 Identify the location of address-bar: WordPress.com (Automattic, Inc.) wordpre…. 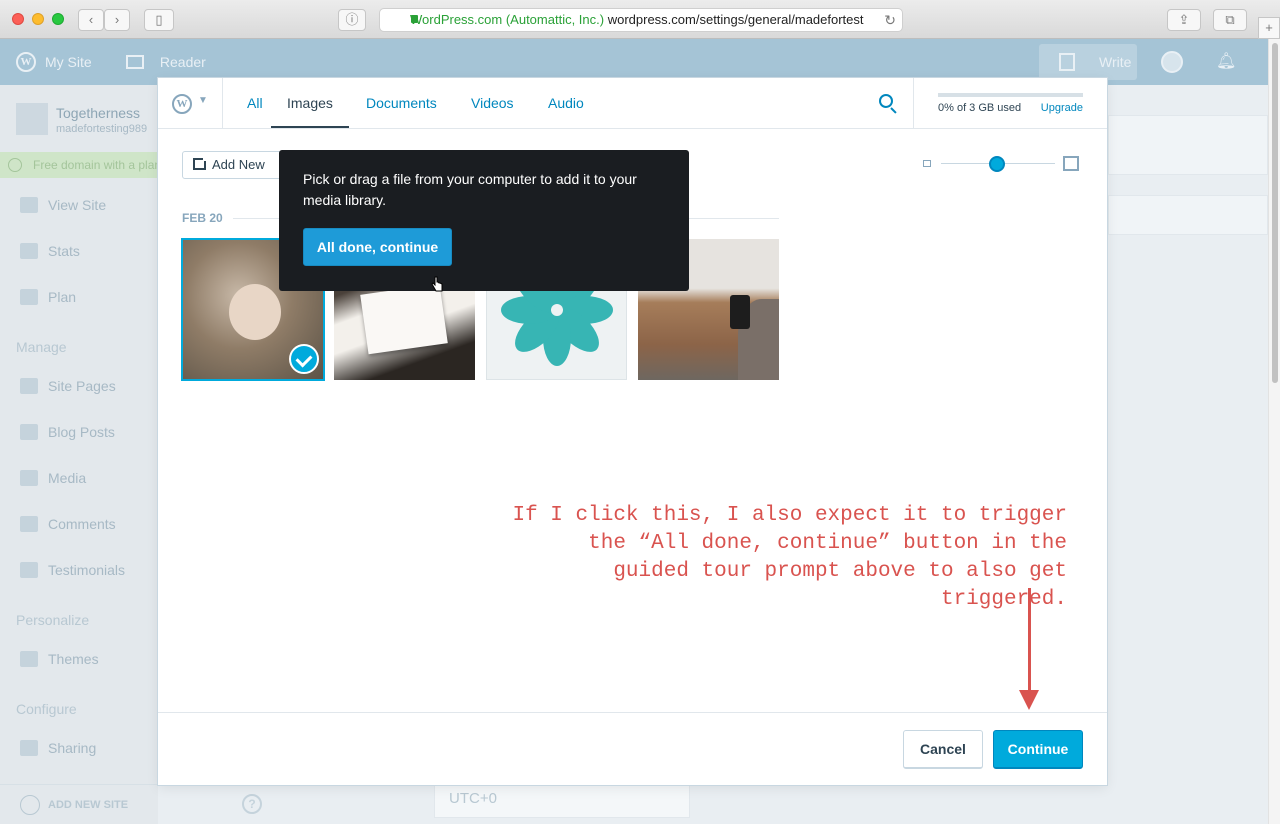
(641, 20).